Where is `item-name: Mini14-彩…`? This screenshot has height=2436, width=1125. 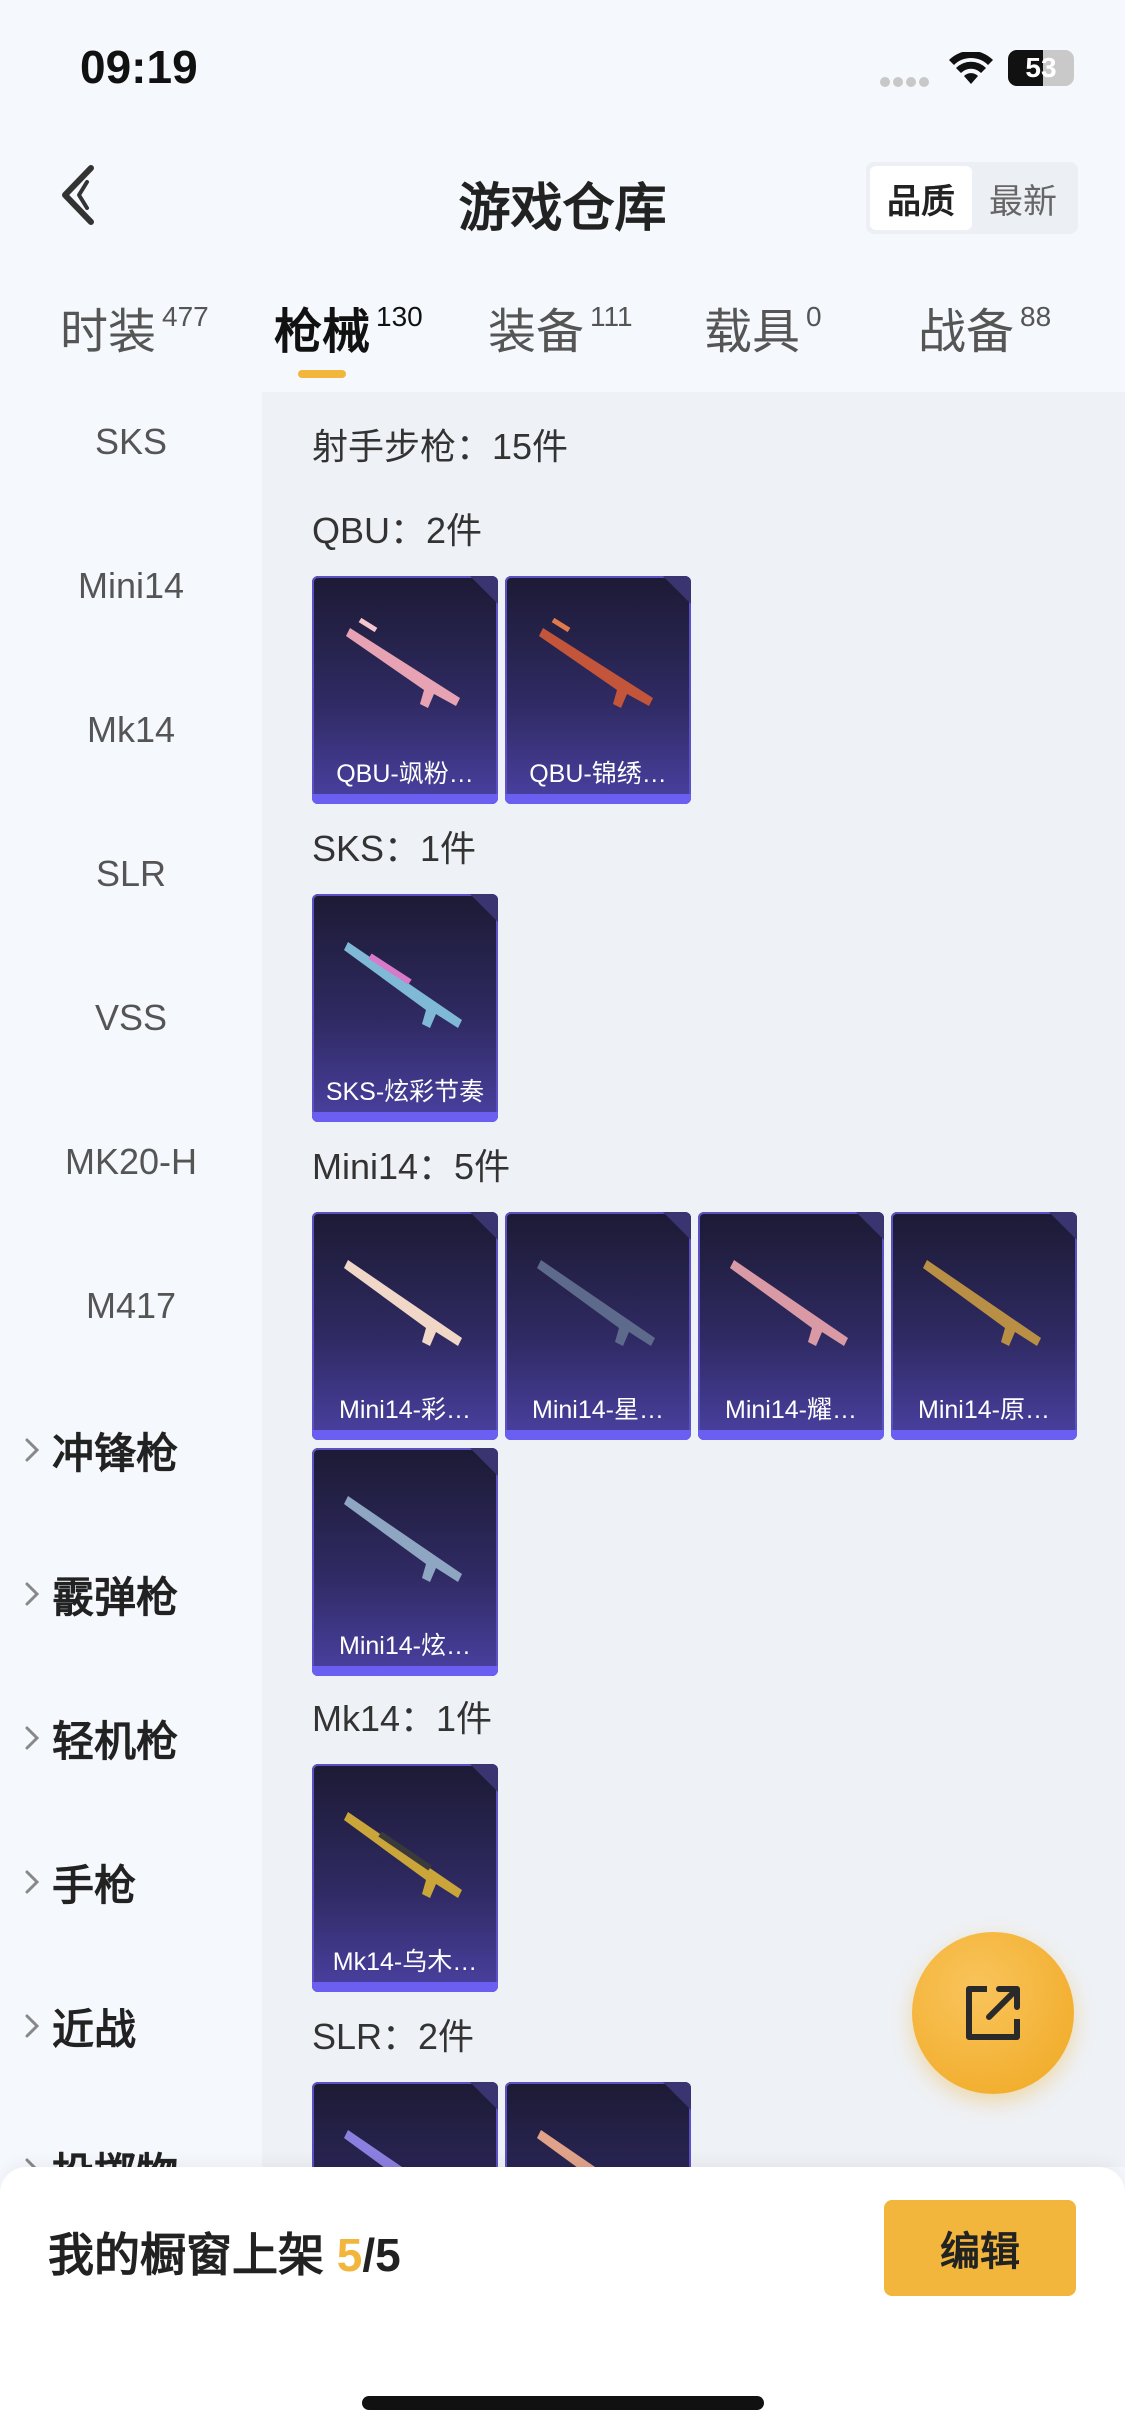 item-name: Mini14-彩… is located at coordinates (405, 1410).